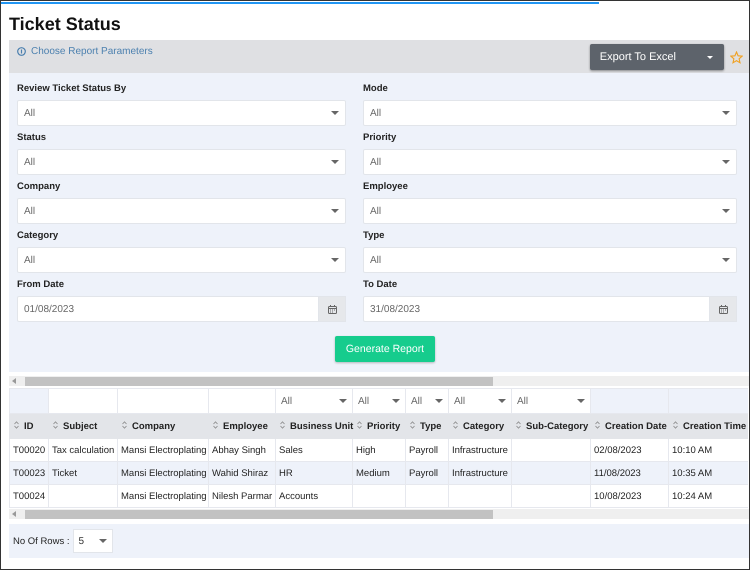 This screenshot has width=750, height=570. Describe the element at coordinates (314, 426) in the screenshot. I see `column-header: Business Unit` at that location.